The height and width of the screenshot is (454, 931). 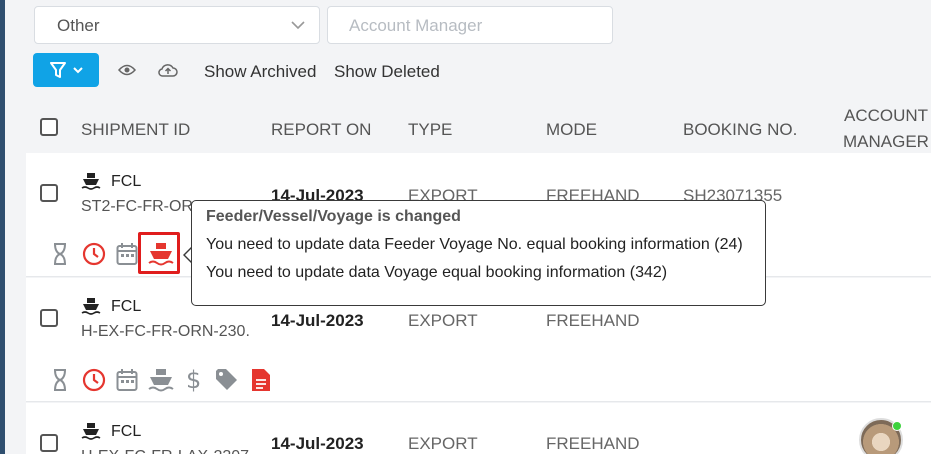 I want to click on category-select-value: Other, so click(x=78, y=25).